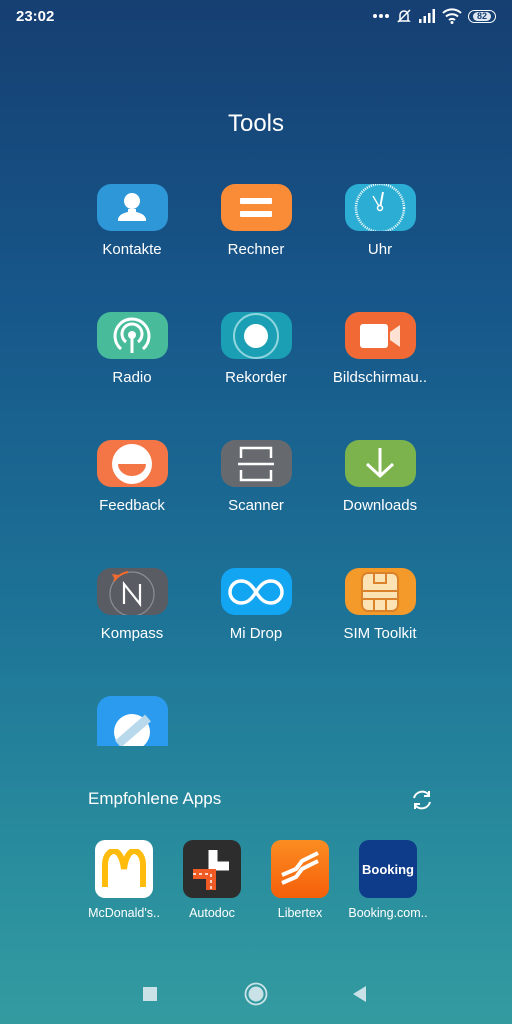  I want to click on scanner-icon, so click(256, 463).